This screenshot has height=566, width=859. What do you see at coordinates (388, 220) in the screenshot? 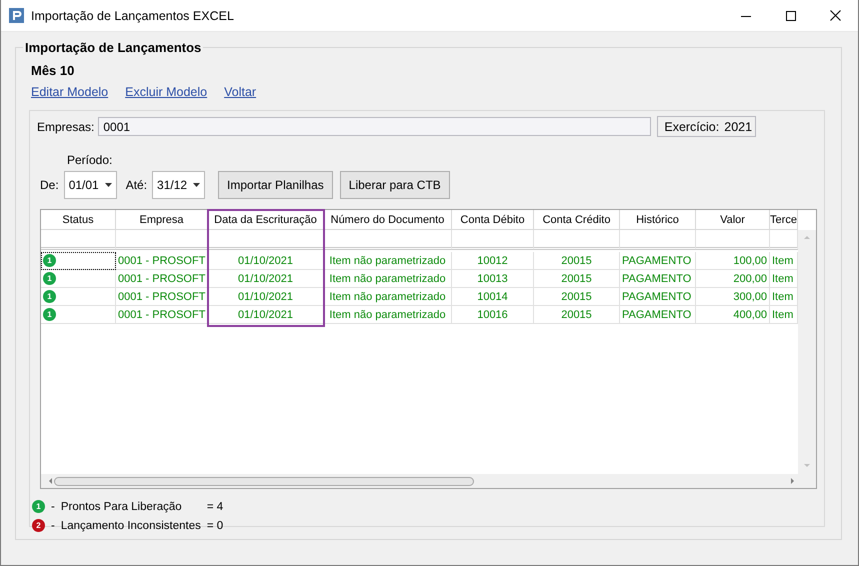
I see `column-header: Número do Documento` at bounding box center [388, 220].